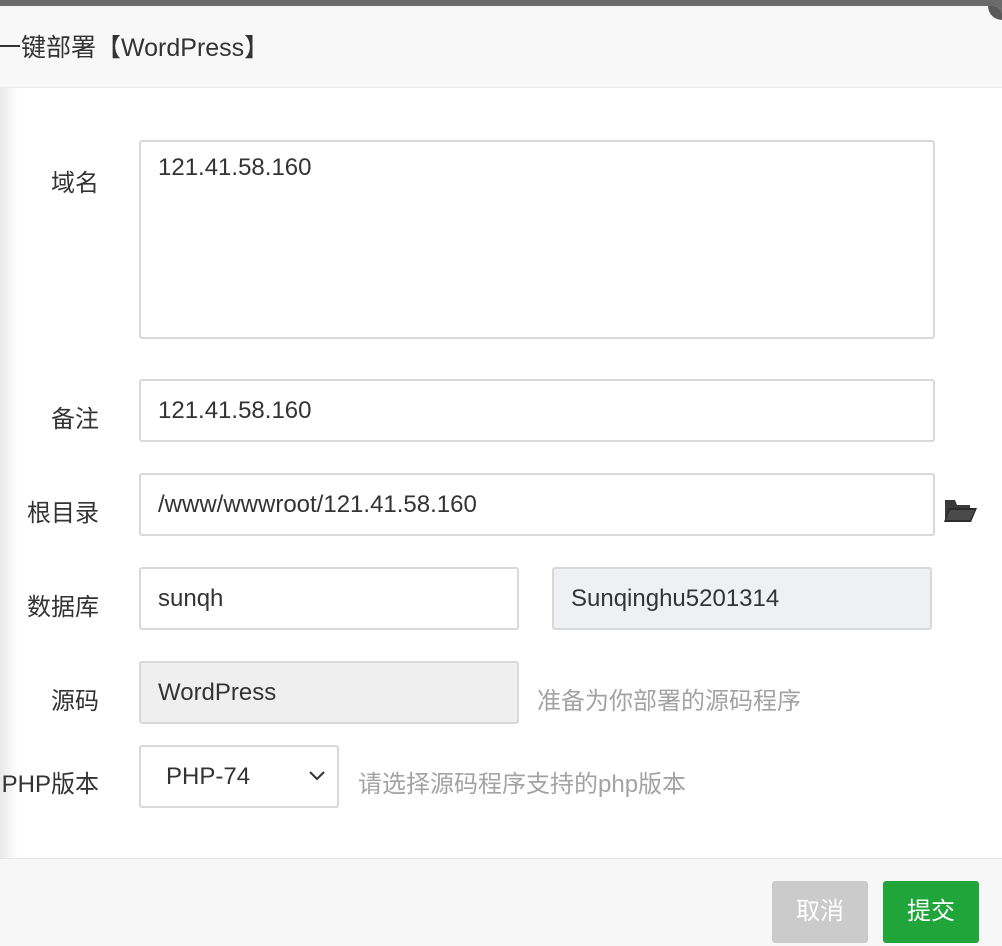 The image size is (1002, 946). Describe the element at coordinates (537, 504) in the screenshot. I see `root-dir-input: /www/wwwroot/121.41.58.160` at that location.